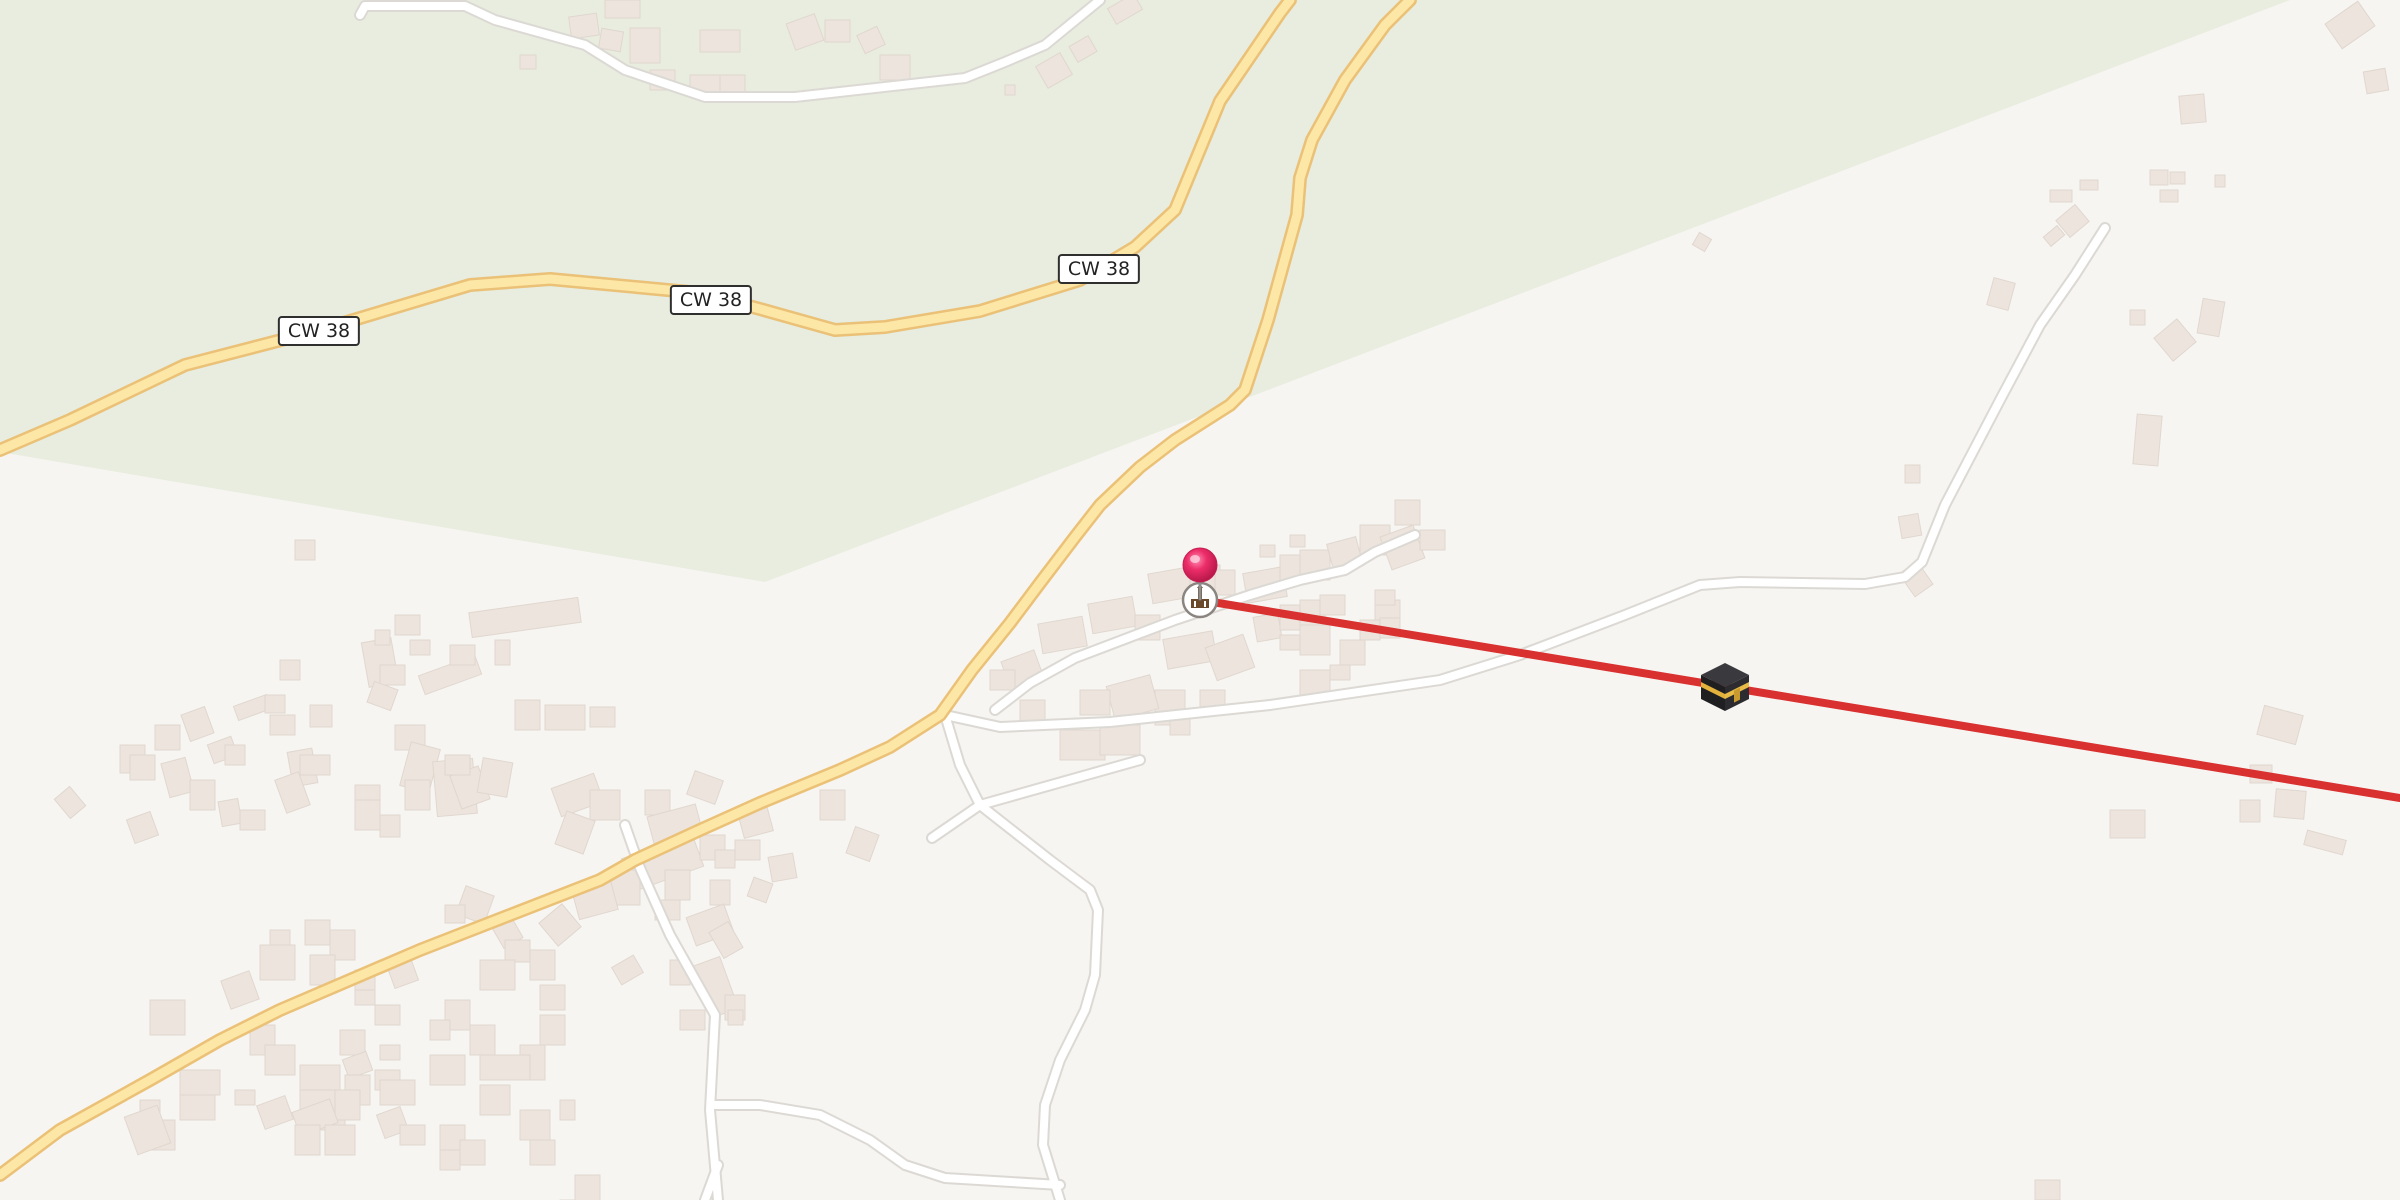 The height and width of the screenshot is (1200, 2400). What do you see at coordinates (319, 331) in the screenshot?
I see `road-shield-cw38-west: CW 38` at bounding box center [319, 331].